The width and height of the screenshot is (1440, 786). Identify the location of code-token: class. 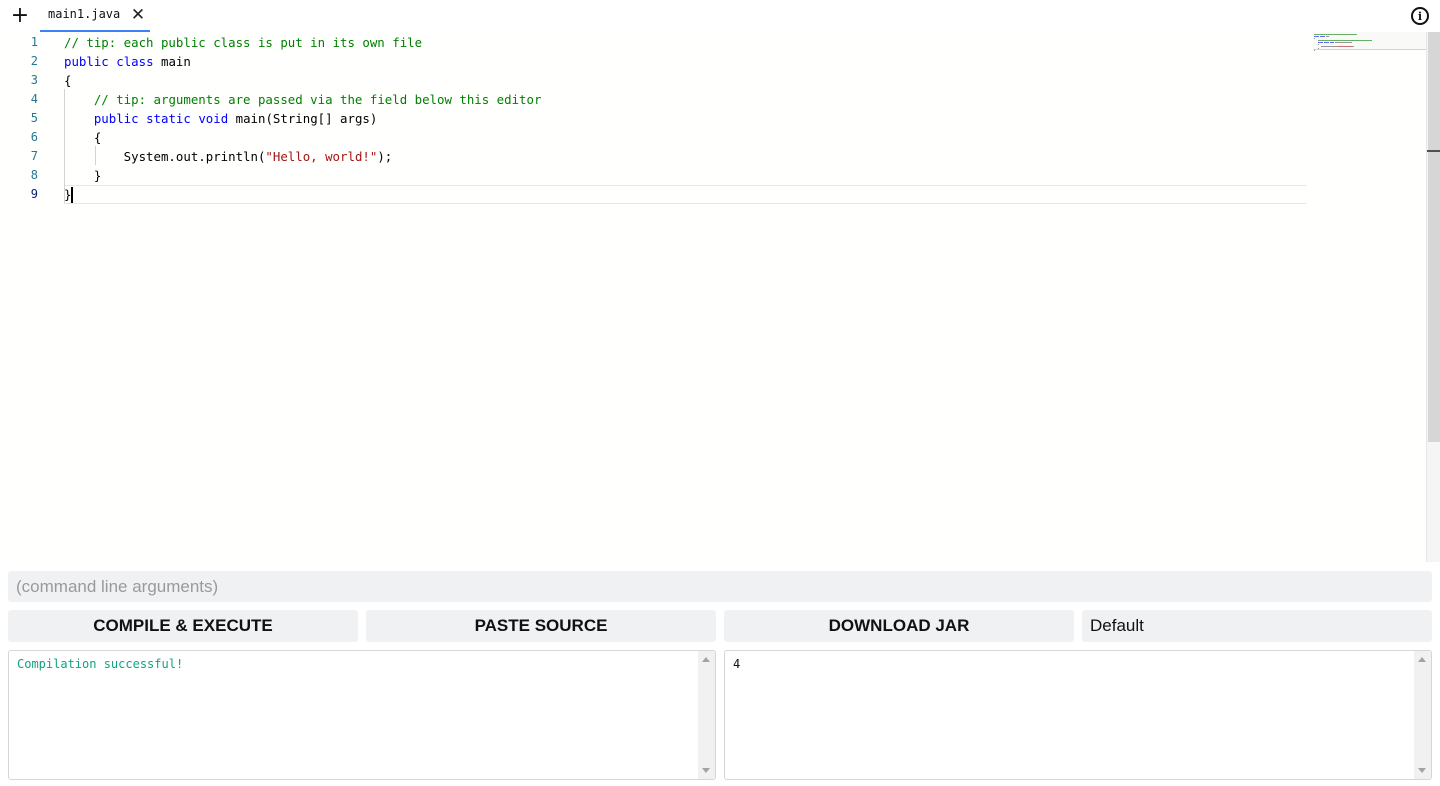
(135, 61).